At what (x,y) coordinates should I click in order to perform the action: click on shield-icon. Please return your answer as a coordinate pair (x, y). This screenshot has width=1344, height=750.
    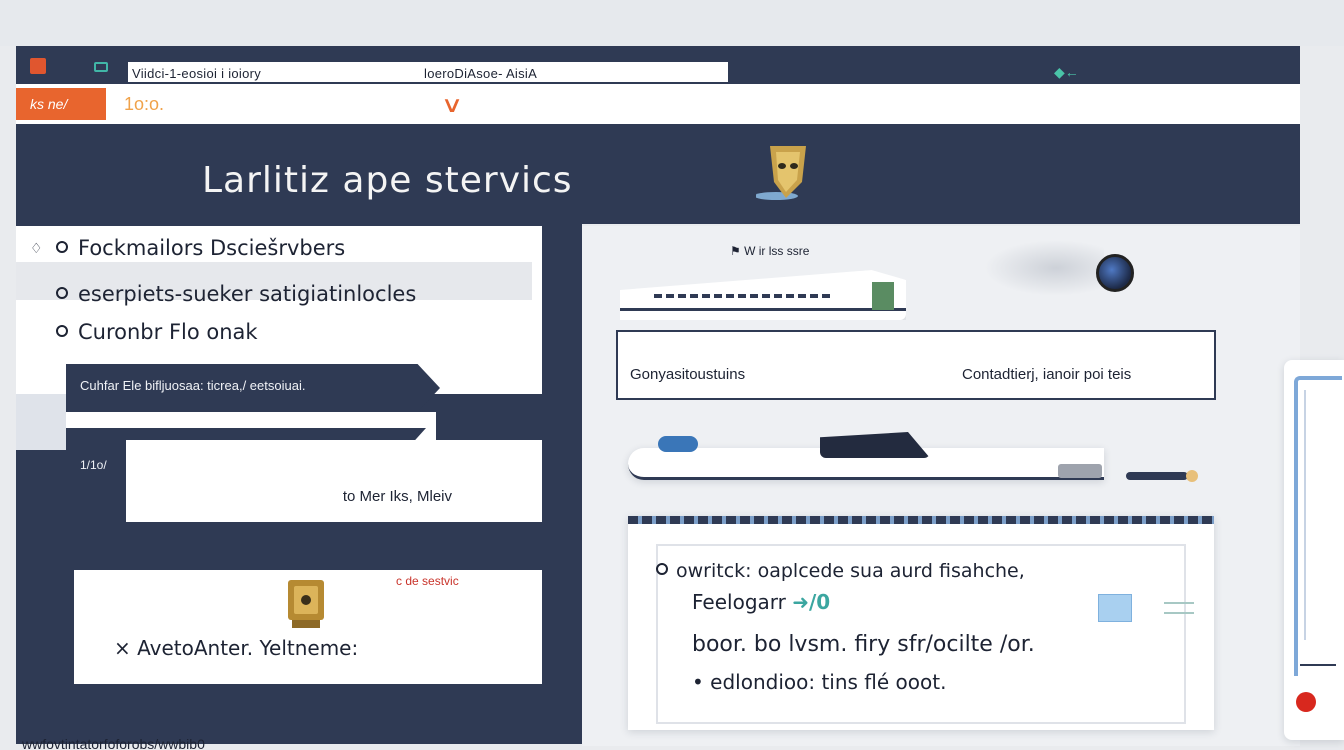
    Looking at the image, I should click on (781, 173).